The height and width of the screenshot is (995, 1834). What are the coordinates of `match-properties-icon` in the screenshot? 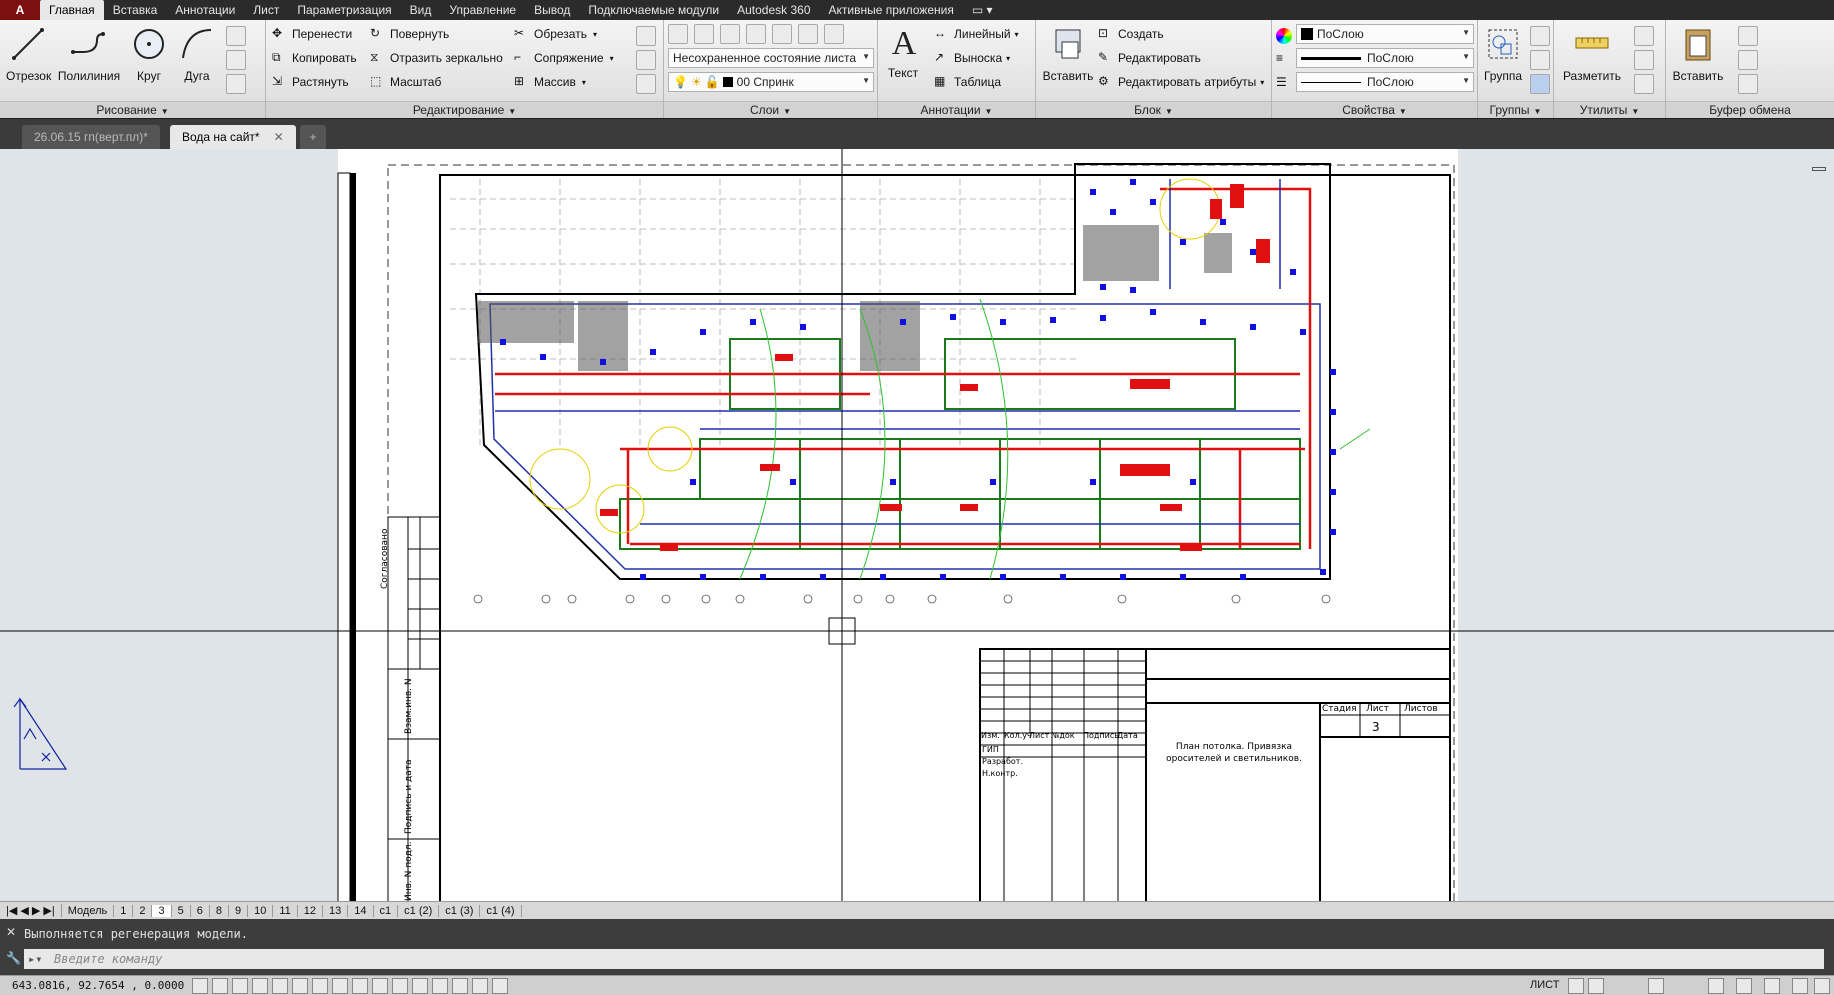 It's located at (1748, 84).